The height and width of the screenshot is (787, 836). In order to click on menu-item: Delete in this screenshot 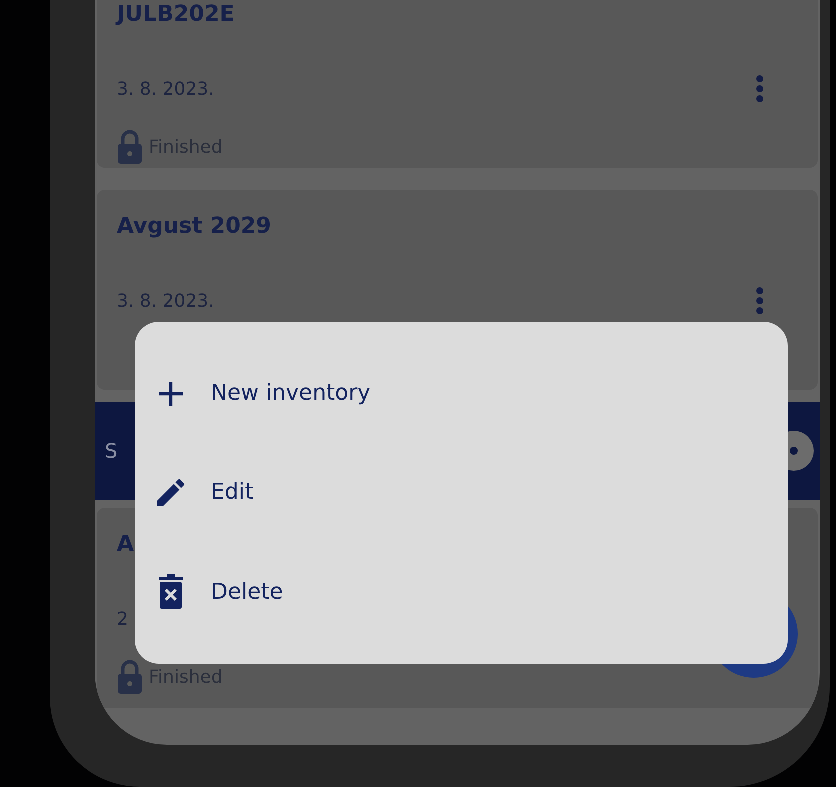, I will do `click(461, 592)`.